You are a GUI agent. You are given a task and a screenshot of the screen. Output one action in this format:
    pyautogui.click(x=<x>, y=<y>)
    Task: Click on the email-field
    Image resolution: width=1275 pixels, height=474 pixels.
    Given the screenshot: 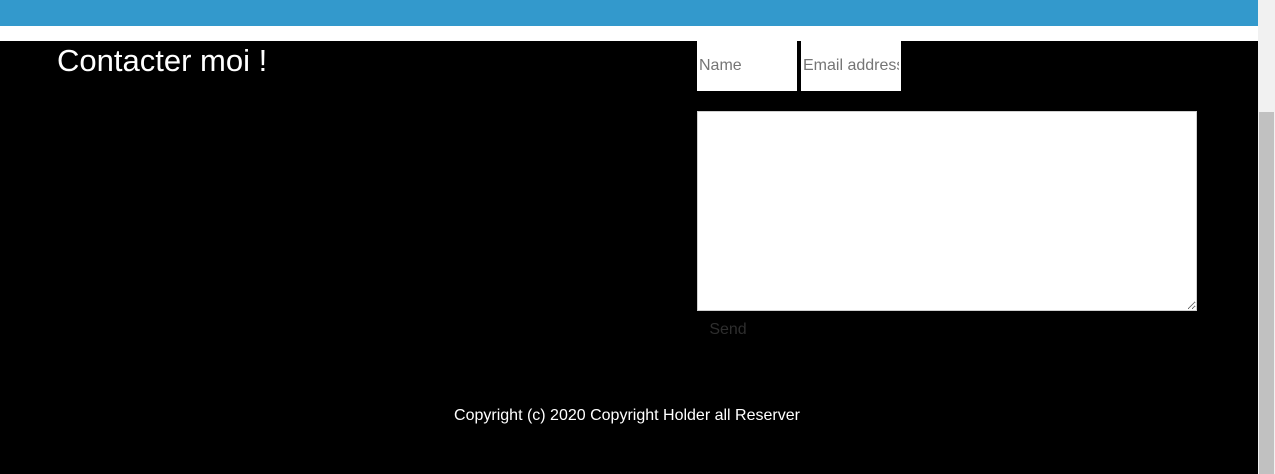 What is the action you would take?
    pyautogui.click(x=851, y=66)
    